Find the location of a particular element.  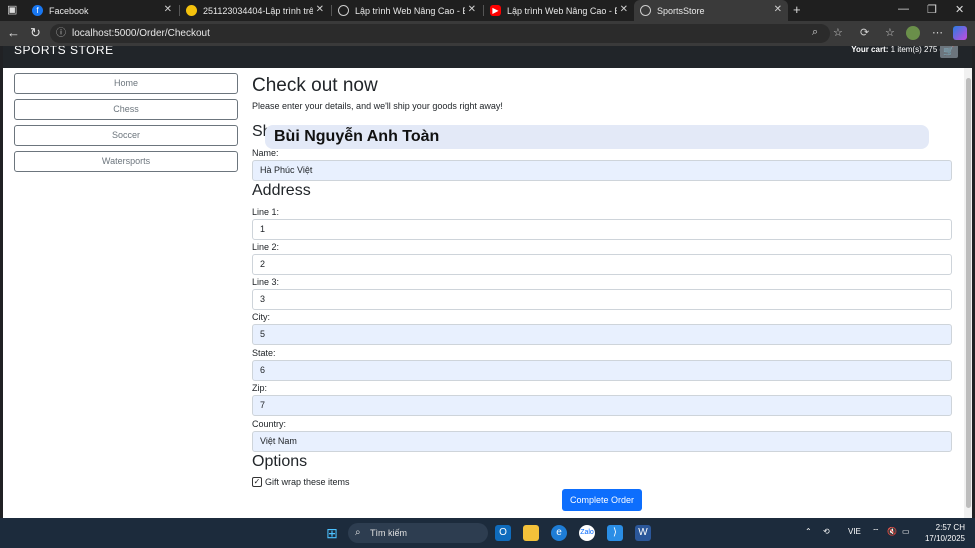

zip-field: 7 is located at coordinates (602, 405).